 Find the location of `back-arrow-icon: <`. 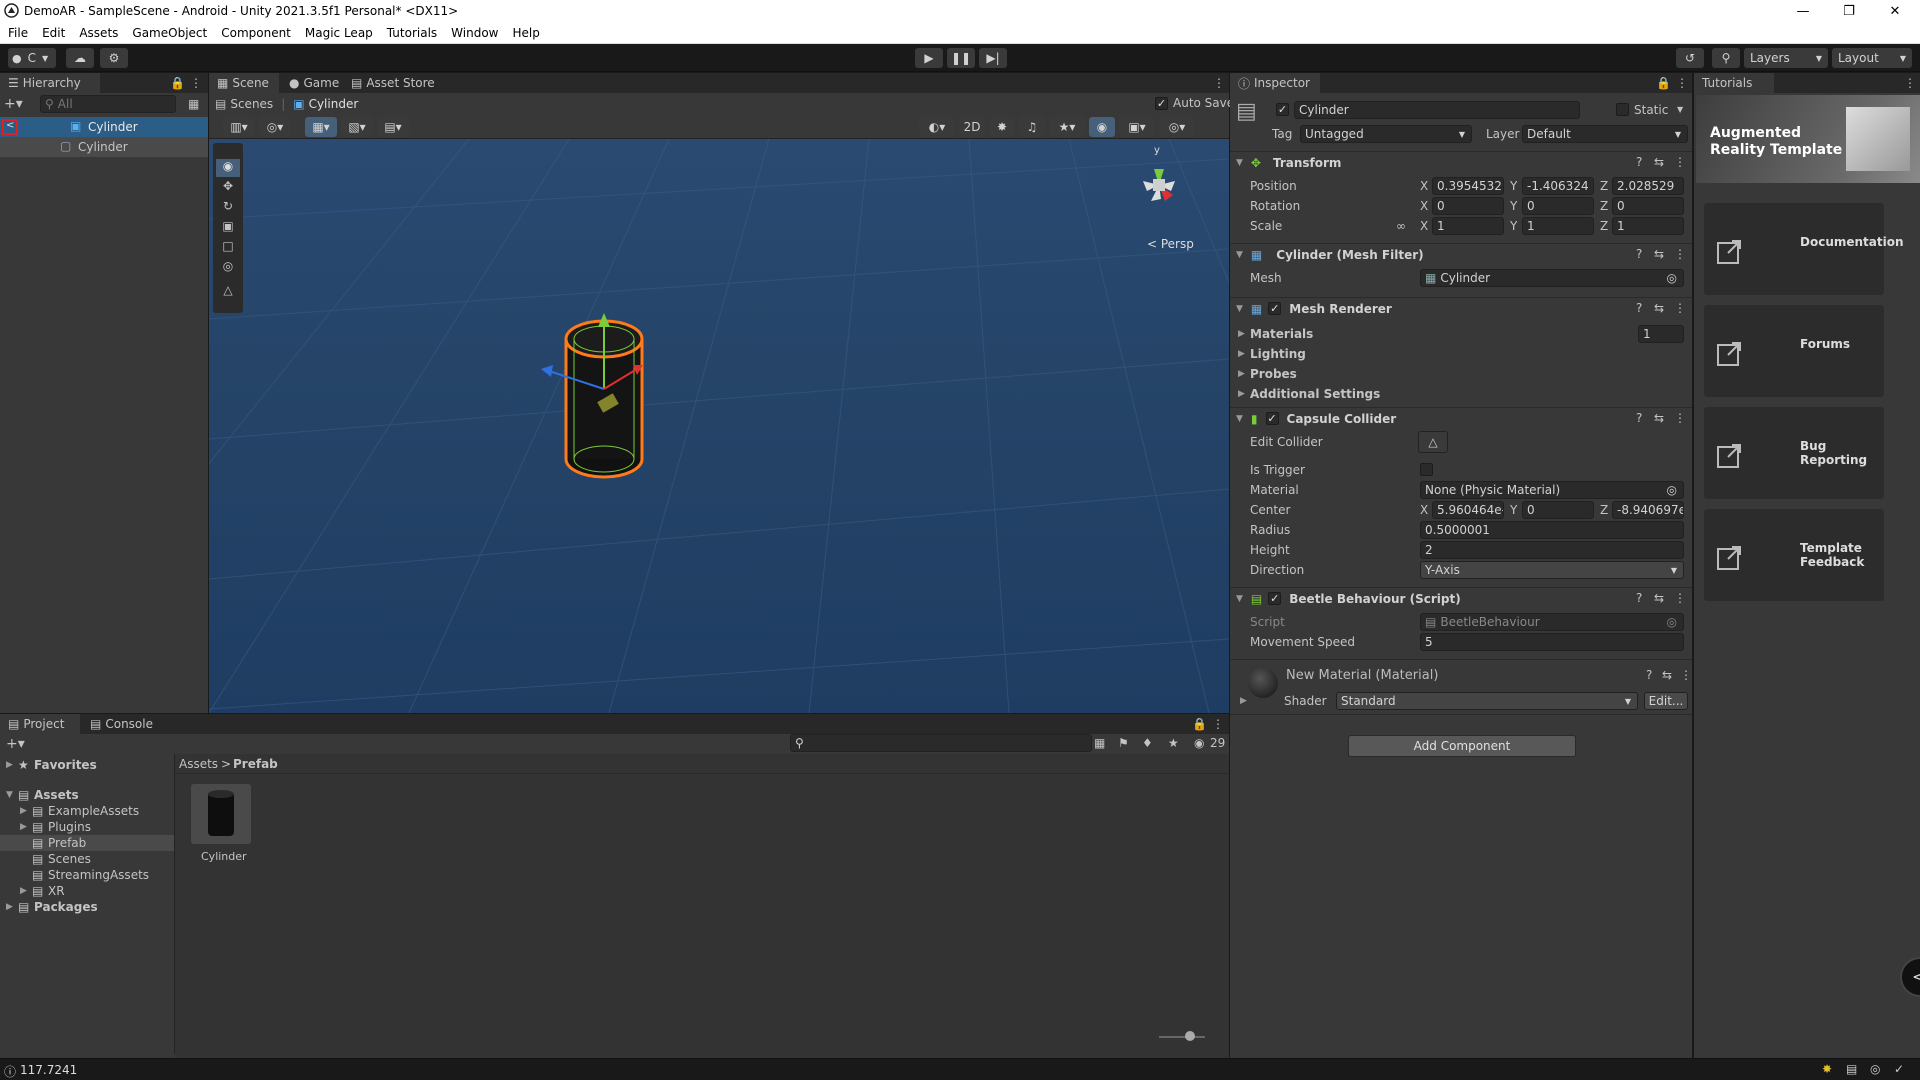

back-arrow-icon: < is located at coordinates (10, 127).